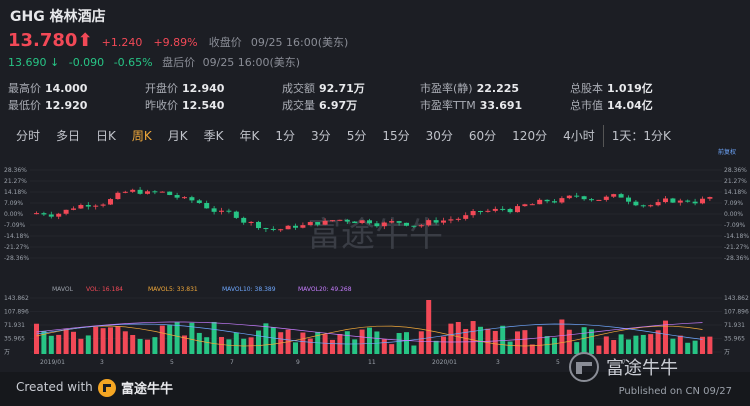 The width and height of the screenshot is (750, 406). I want to click on mavol-legend-item: VOL: 16.184, so click(104, 289).